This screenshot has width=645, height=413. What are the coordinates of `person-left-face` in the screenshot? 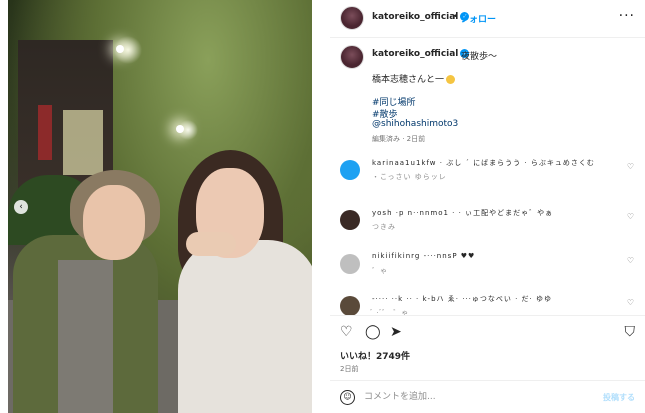 It's located at (114, 222).